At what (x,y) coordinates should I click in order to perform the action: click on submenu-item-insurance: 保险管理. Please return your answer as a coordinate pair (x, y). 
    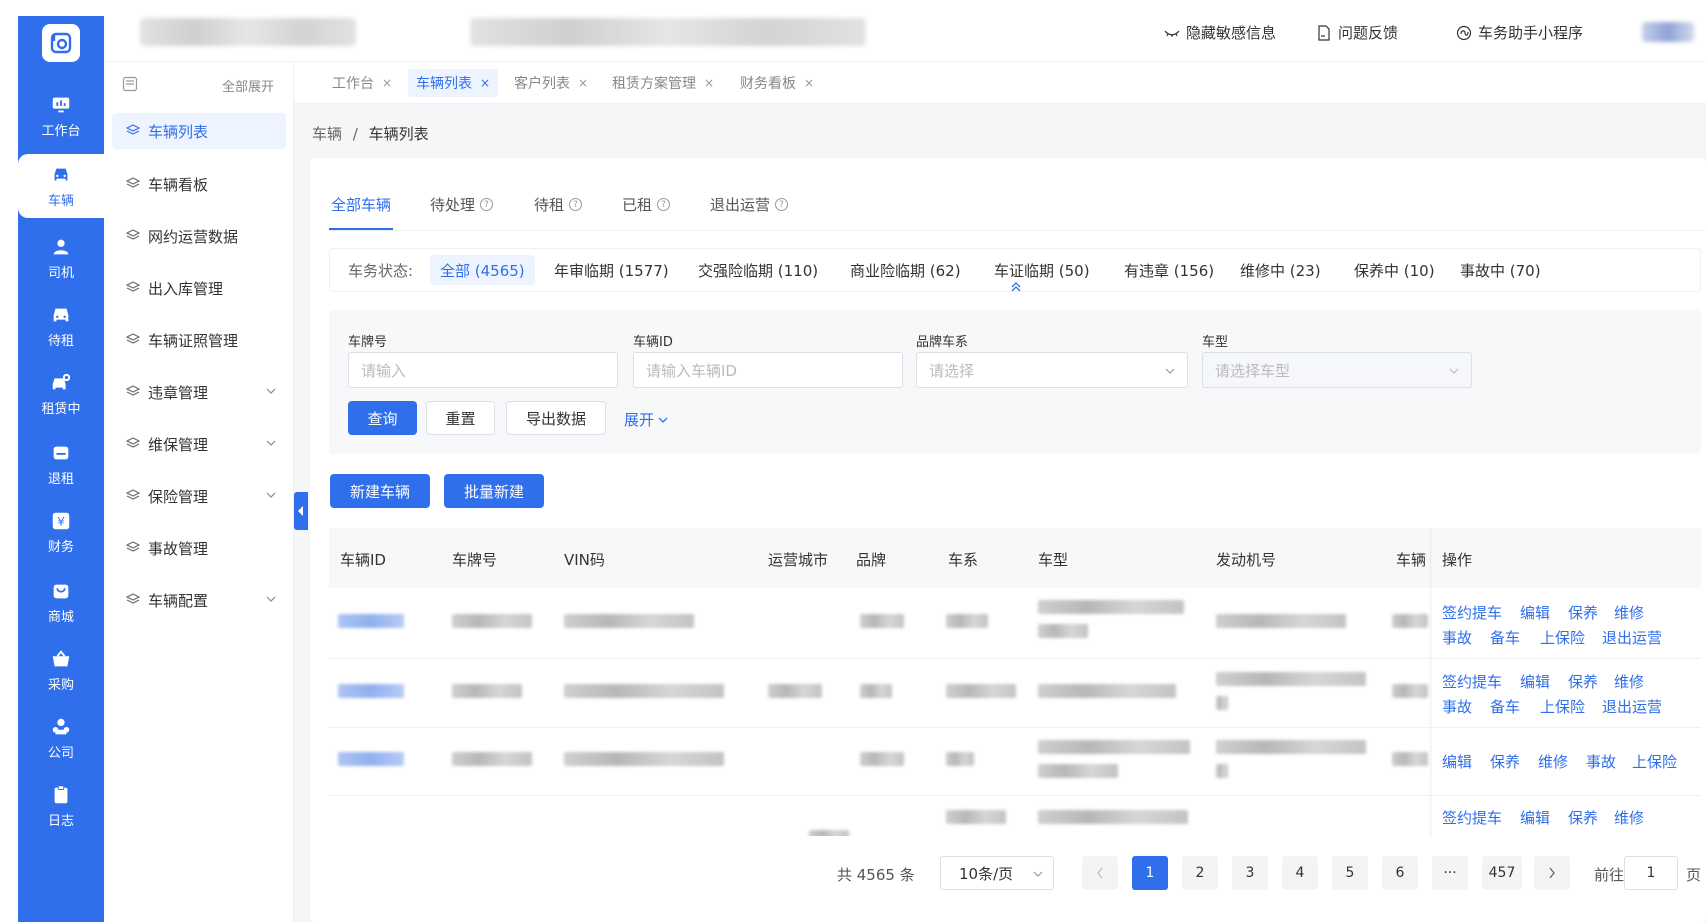
    Looking at the image, I should click on (199, 496).